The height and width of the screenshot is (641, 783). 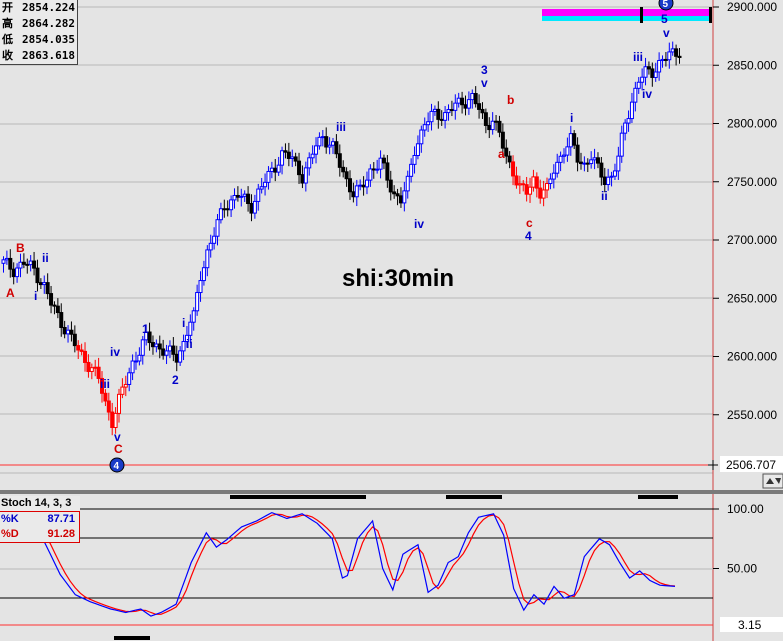 I want to click on low-value: 2854.035, so click(x=48, y=39).